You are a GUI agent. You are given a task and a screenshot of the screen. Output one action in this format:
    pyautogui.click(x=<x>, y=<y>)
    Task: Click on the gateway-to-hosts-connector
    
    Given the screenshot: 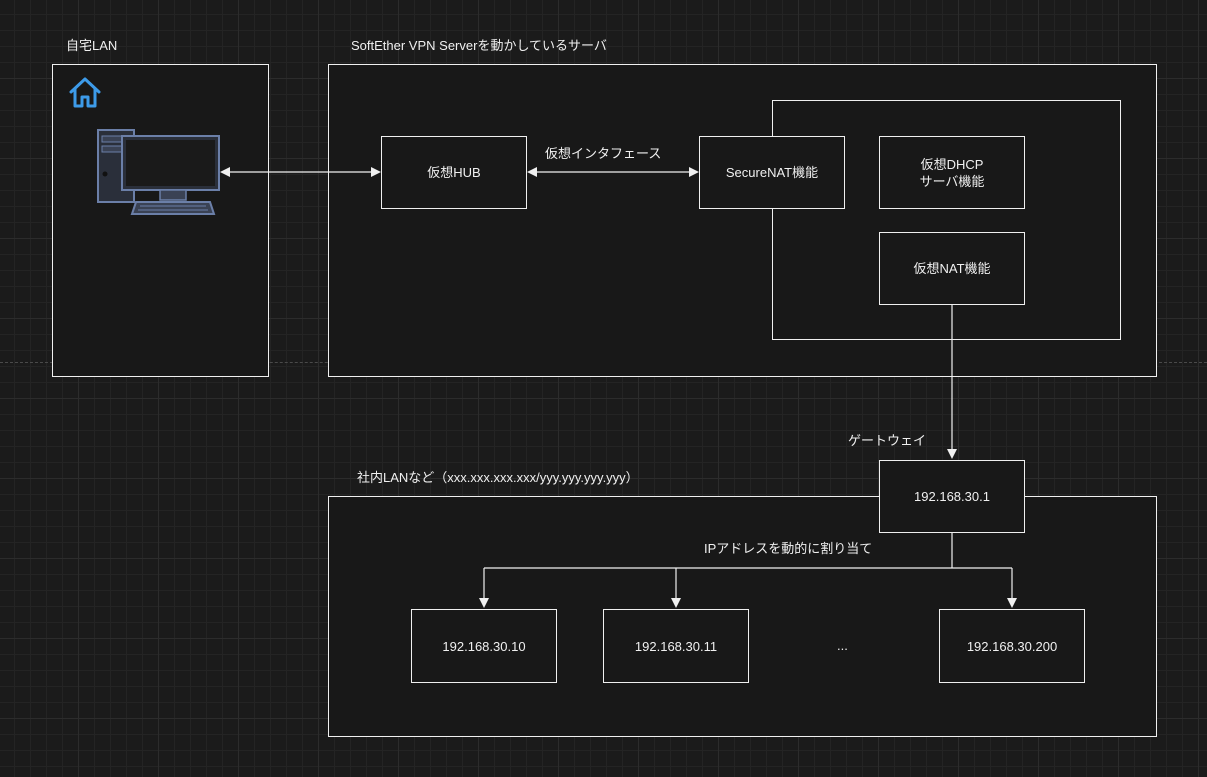 What is the action you would take?
    pyautogui.click(x=748, y=551)
    